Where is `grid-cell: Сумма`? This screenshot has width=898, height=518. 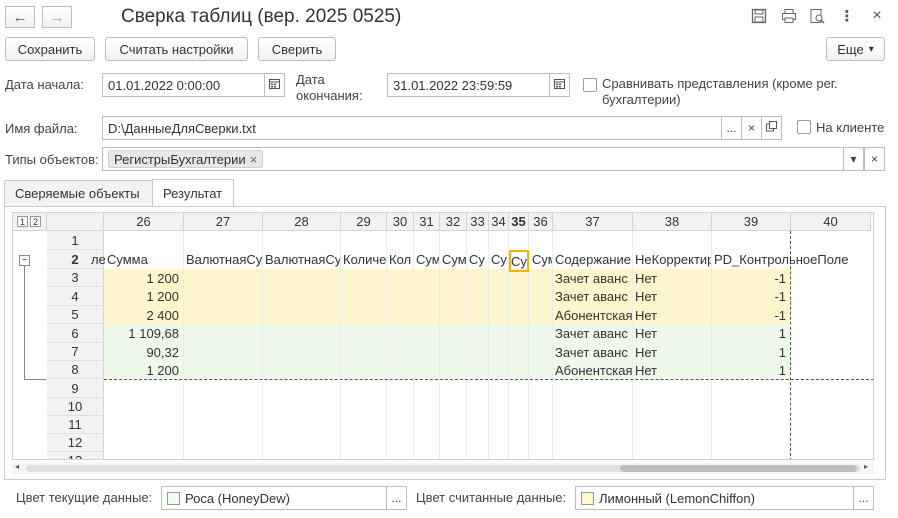
grid-cell: Сумма is located at coordinates (144, 259).